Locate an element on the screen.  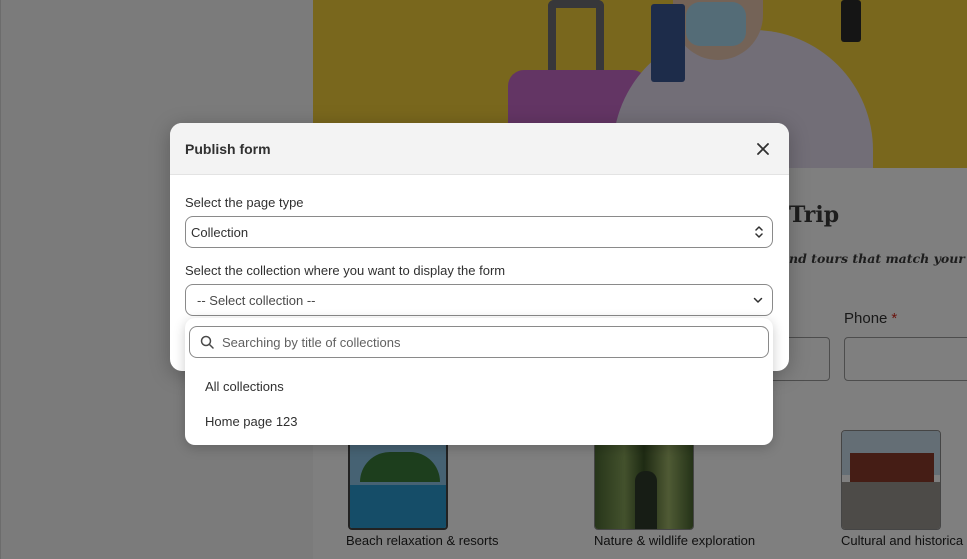
search-icon is located at coordinates (207, 342).